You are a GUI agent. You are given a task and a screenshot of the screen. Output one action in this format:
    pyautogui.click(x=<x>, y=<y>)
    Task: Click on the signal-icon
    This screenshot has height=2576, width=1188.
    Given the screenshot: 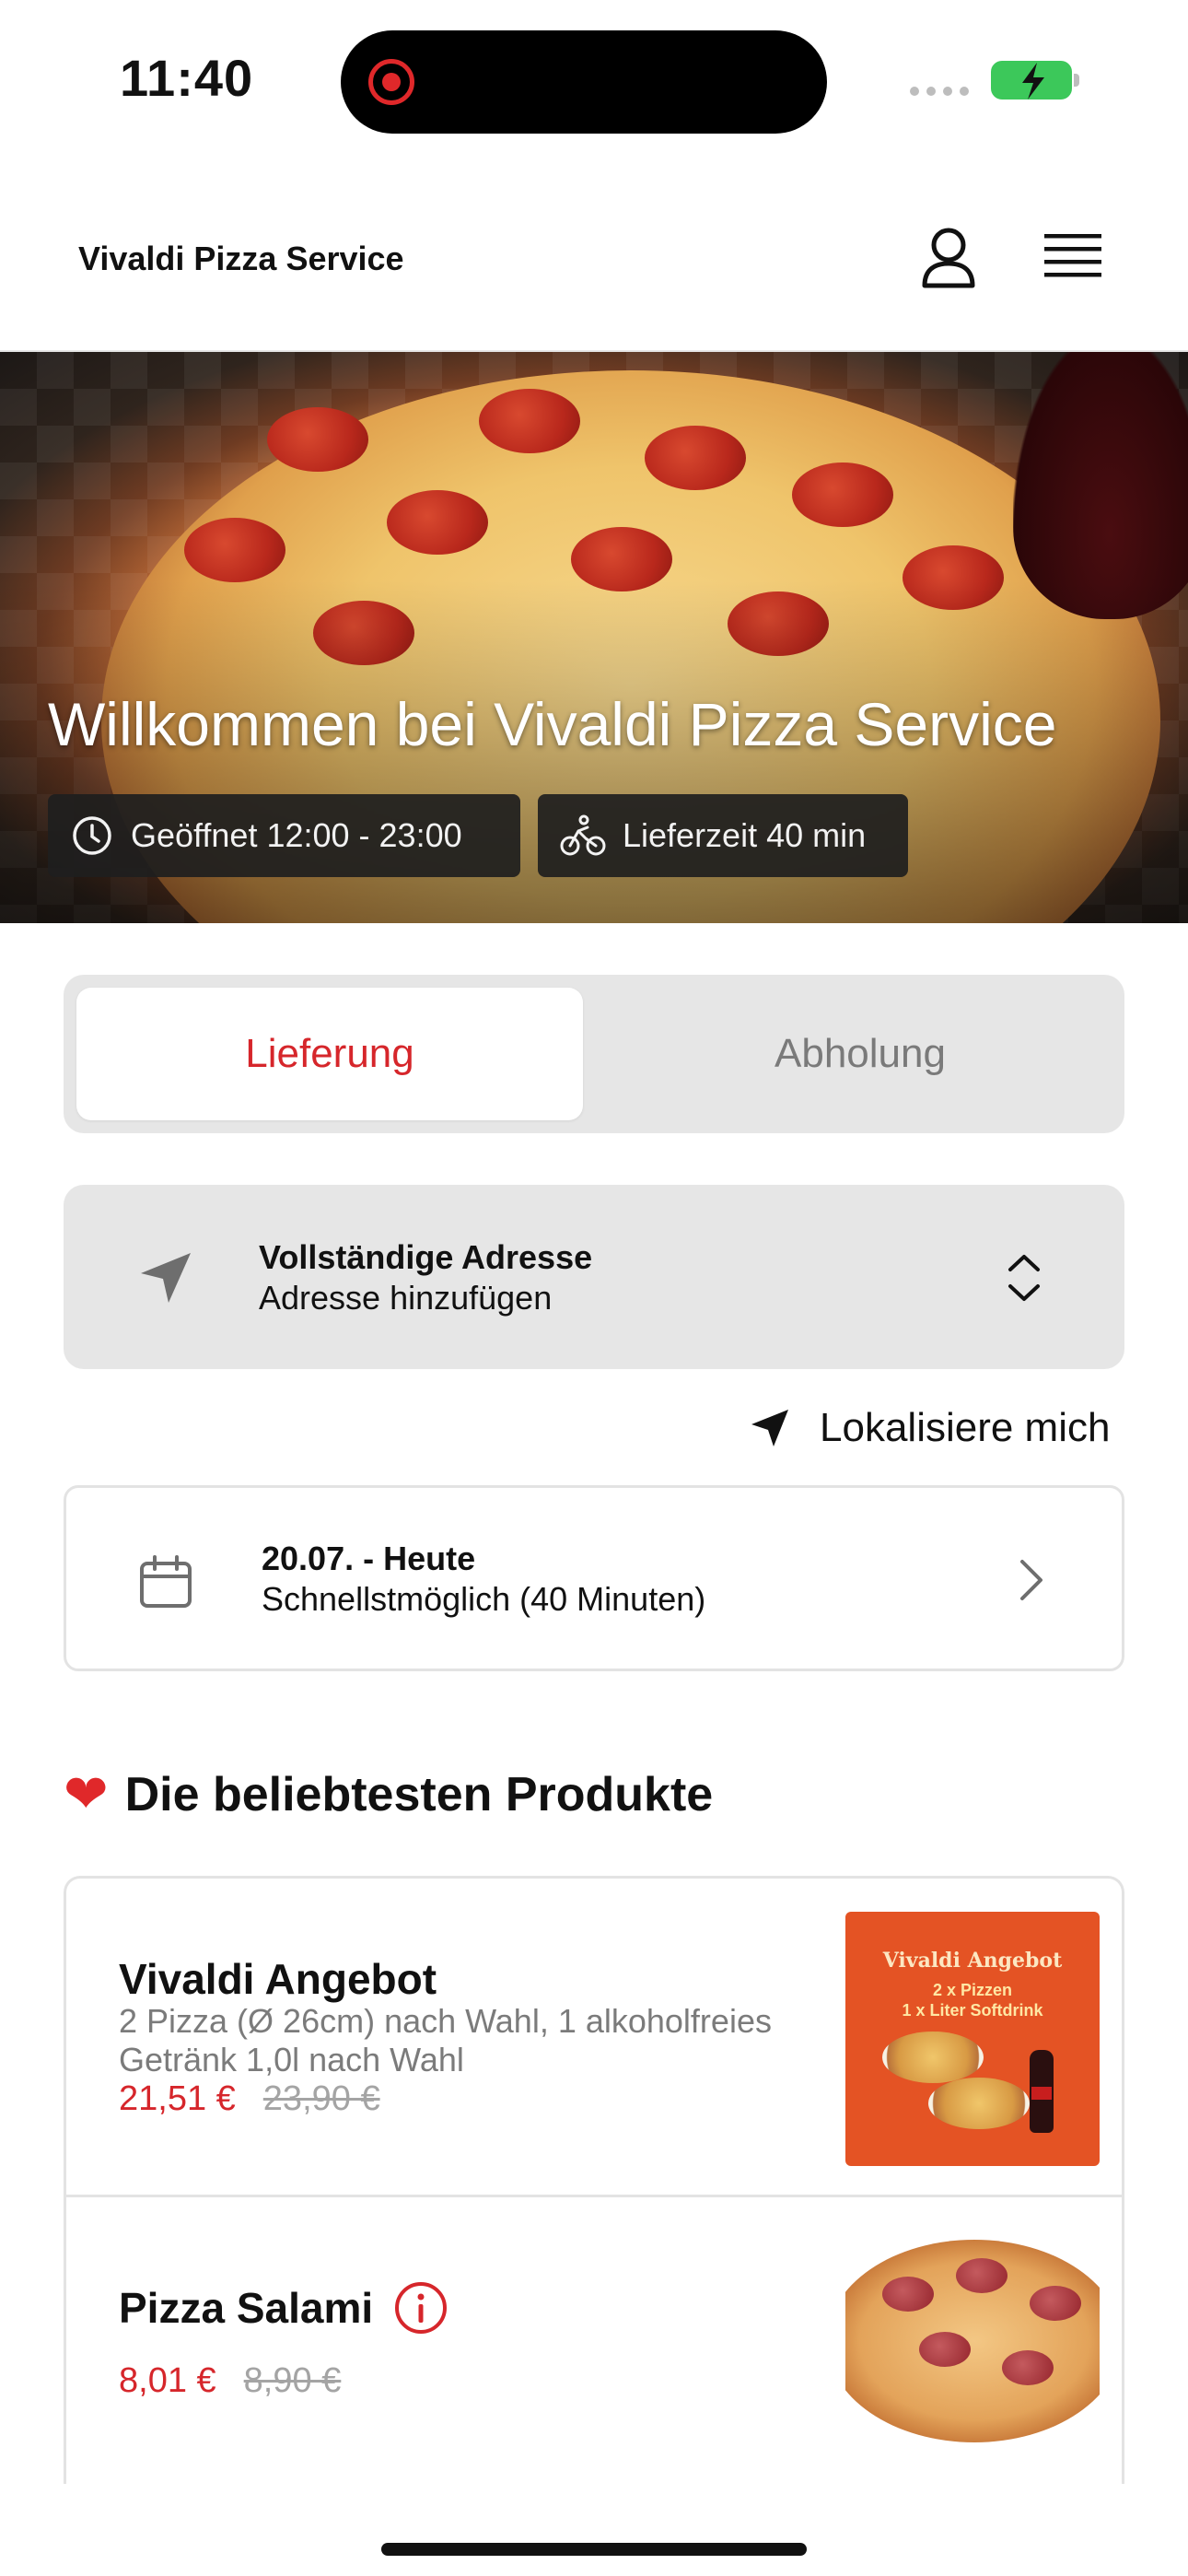 What is the action you would take?
    pyautogui.click(x=939, y=91)
    